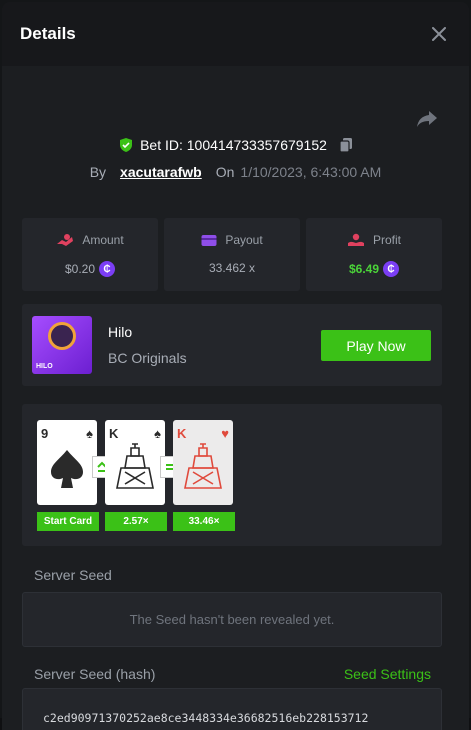 This screenshot has height=730, width=471. What do you see at coordinates (147, 358) in the screenshot?
I see `game-provider: BC Originals` at bounding box center [147, 358].